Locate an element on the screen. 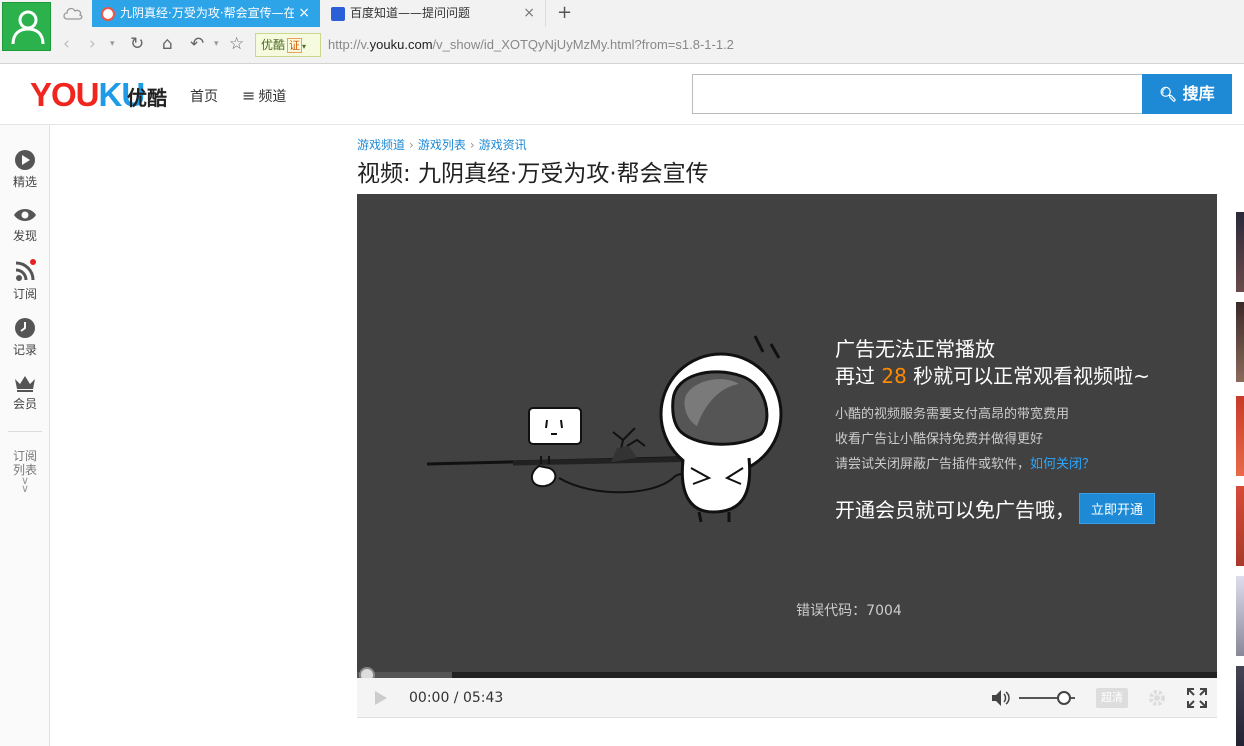  site-badge: 优酷证 ▾ is located at coordinates (288, 45).